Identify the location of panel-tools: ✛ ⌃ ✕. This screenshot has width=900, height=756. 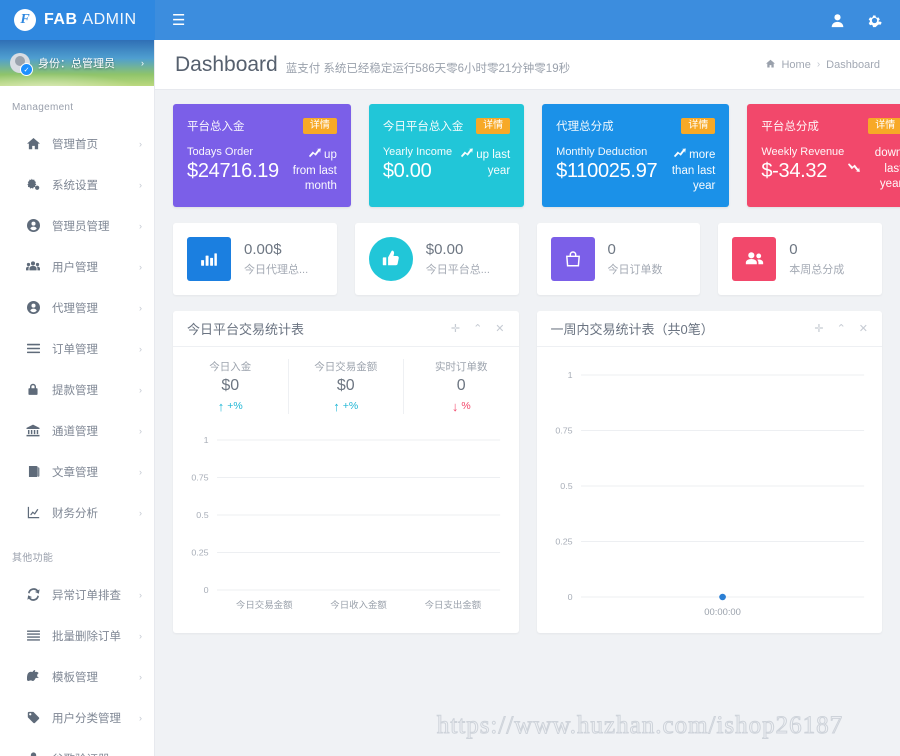
(841, 328).